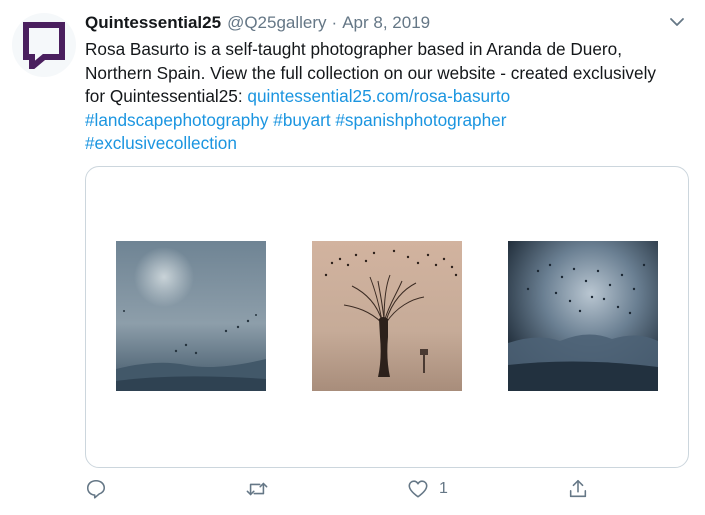  Describe the element at coordinates (420, 120) in the screenshot. I see `hashtag-spanishphotographer: #spanishphotographer` at that location.